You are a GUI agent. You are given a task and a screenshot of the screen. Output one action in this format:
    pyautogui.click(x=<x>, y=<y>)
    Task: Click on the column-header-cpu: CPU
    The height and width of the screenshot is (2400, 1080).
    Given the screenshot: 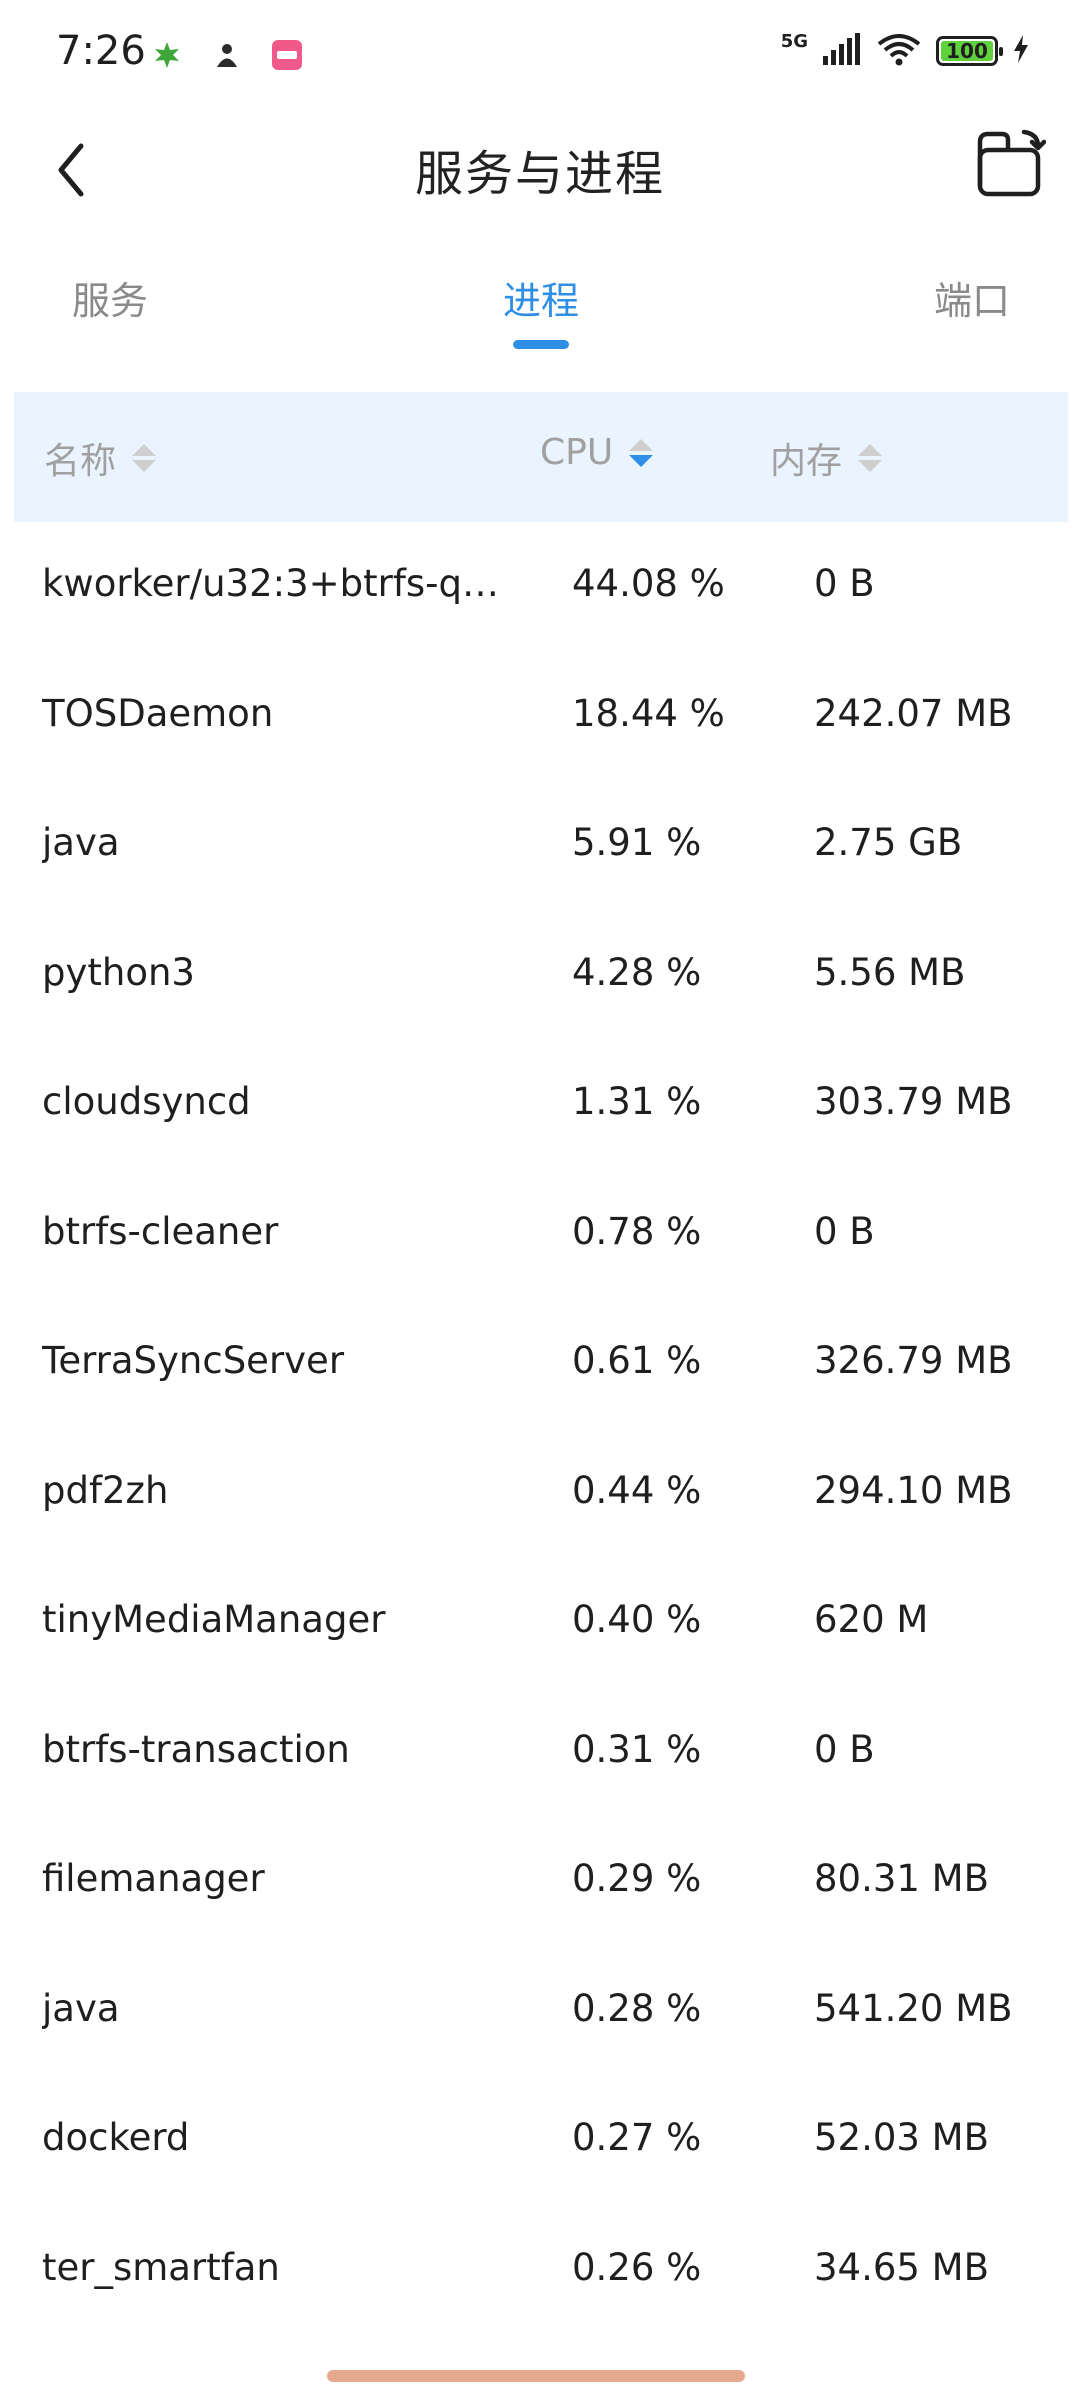 What is the action you would take?
    pyautogui.click(x=597, y=452)
    